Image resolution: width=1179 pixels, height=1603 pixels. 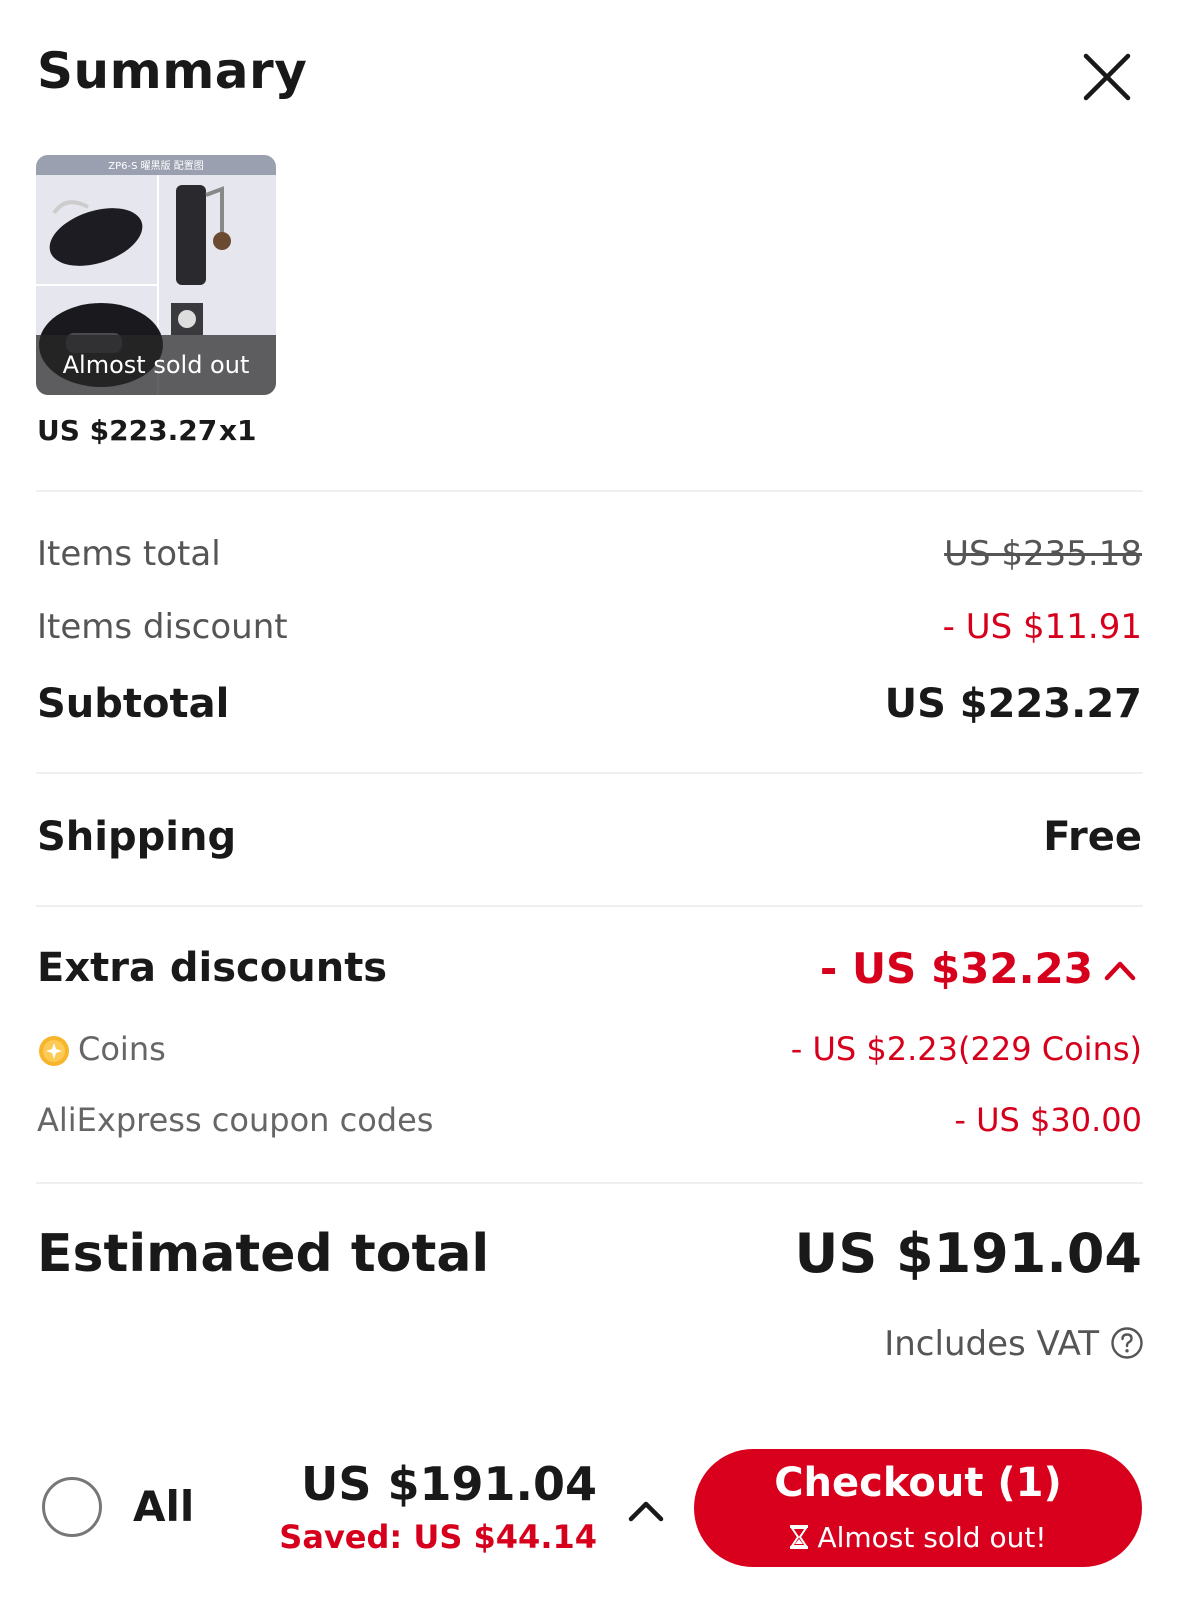 What do you see at coordinates (156, 165) in the screenshot?
I see `product-image-caption: ZP6-S 曜黑版 配置图` at bounding box center [156, 165].